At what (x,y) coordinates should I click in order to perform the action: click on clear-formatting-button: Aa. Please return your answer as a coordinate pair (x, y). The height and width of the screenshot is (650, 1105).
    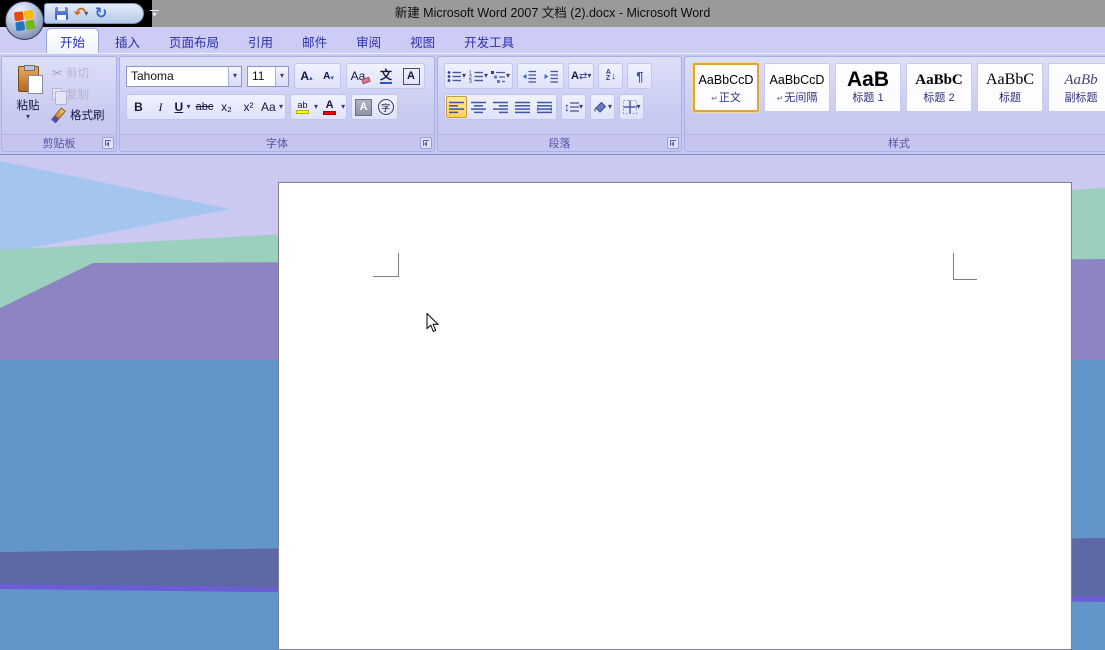
    Looking at the image, I should click on (360, 76).